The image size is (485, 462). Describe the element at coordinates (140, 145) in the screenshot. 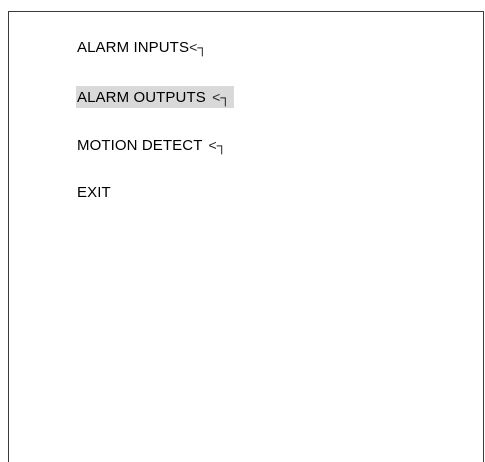

I see `menu-item-label: MOTION DETECT` at that location.